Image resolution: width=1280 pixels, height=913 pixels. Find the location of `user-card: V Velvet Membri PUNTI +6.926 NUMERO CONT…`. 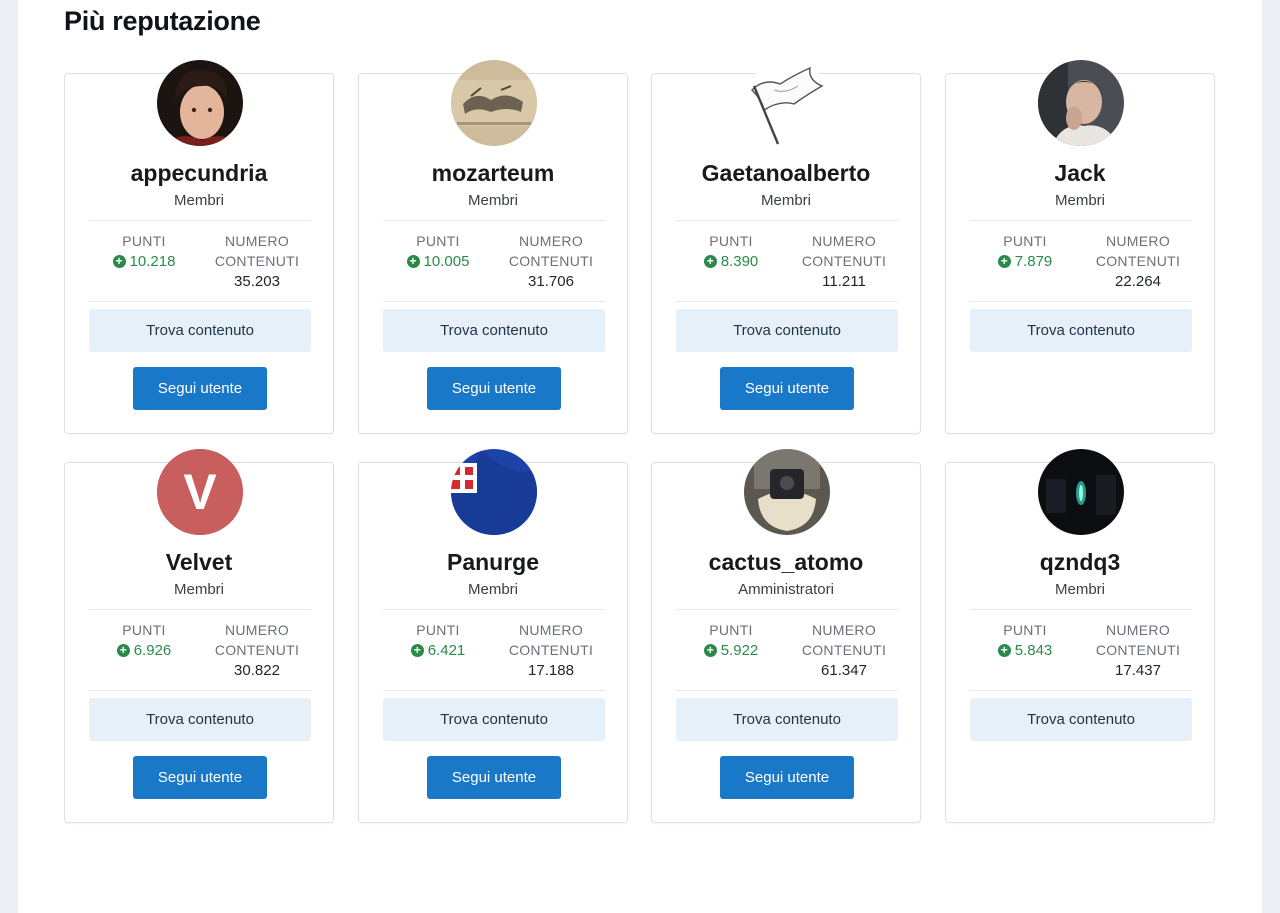

user-card: V Velvet Membri PUNTI +6.926 NUMERO CONT… is located at coordinates (199, 636).